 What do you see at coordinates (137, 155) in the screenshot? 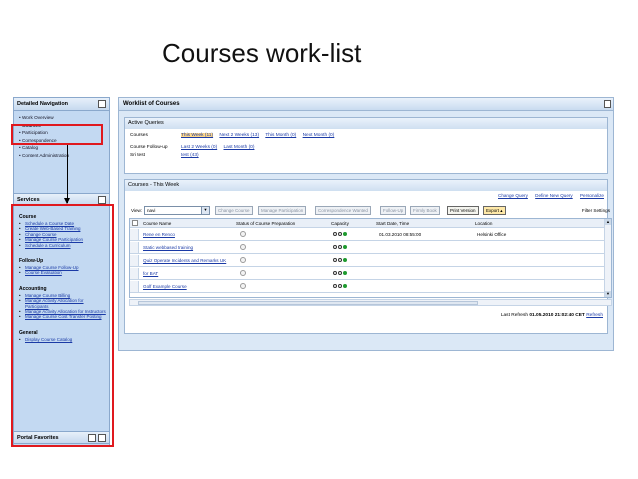
I see `query-label: Sri test` at bounding box center [137, 155].